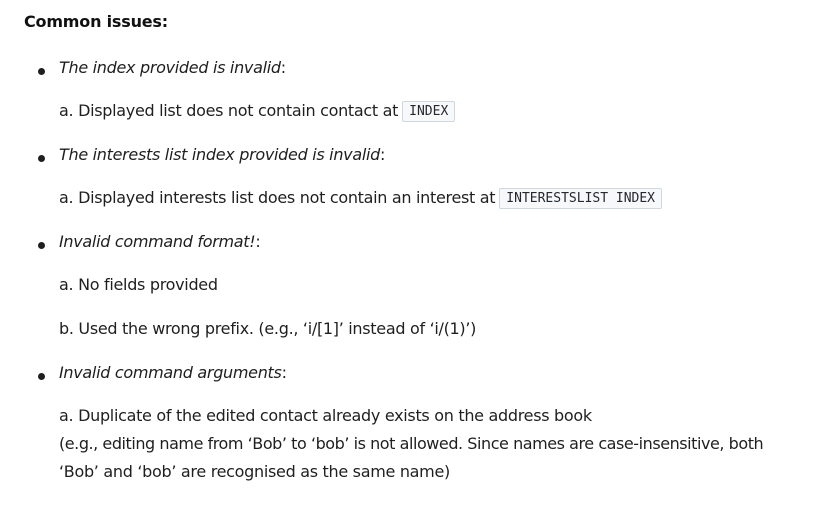 This screenshot has height=519, width=813. What do you see at coordinates (138, 284) in the screenshot?
I see `issue-detail: a. No fields provided` at bounding box center [138, 284].